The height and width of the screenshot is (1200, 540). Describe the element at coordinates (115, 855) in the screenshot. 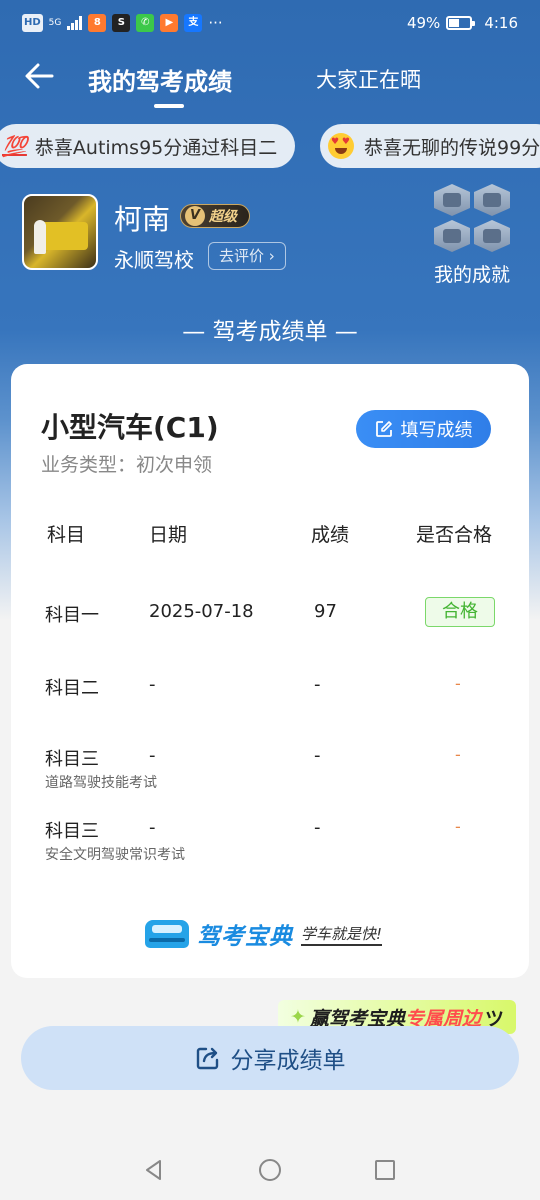

I see `table-row-sublabel: 安全文明驾驶常识考试` at that location.